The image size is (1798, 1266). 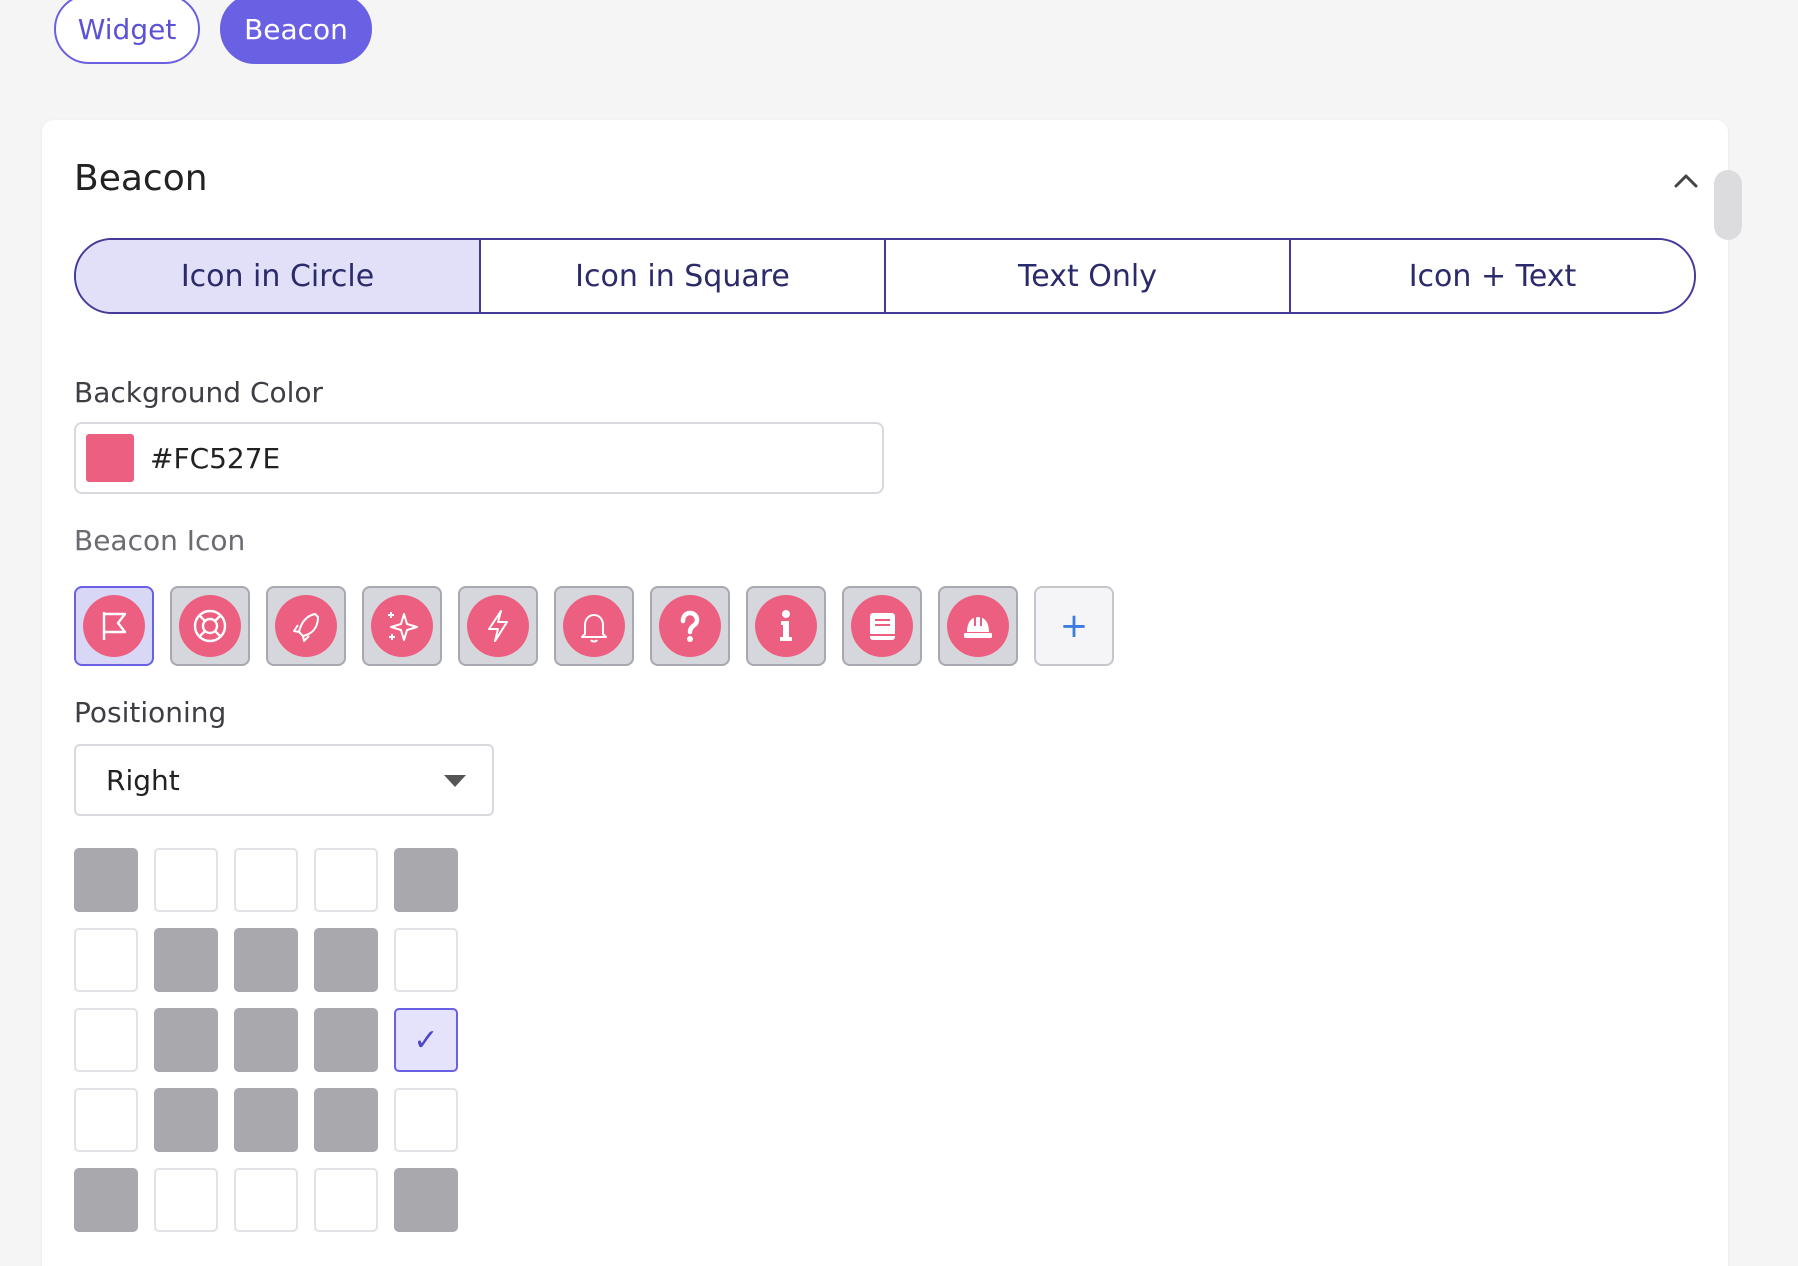 I want to click on info-icon, so click(x=786, y=626).